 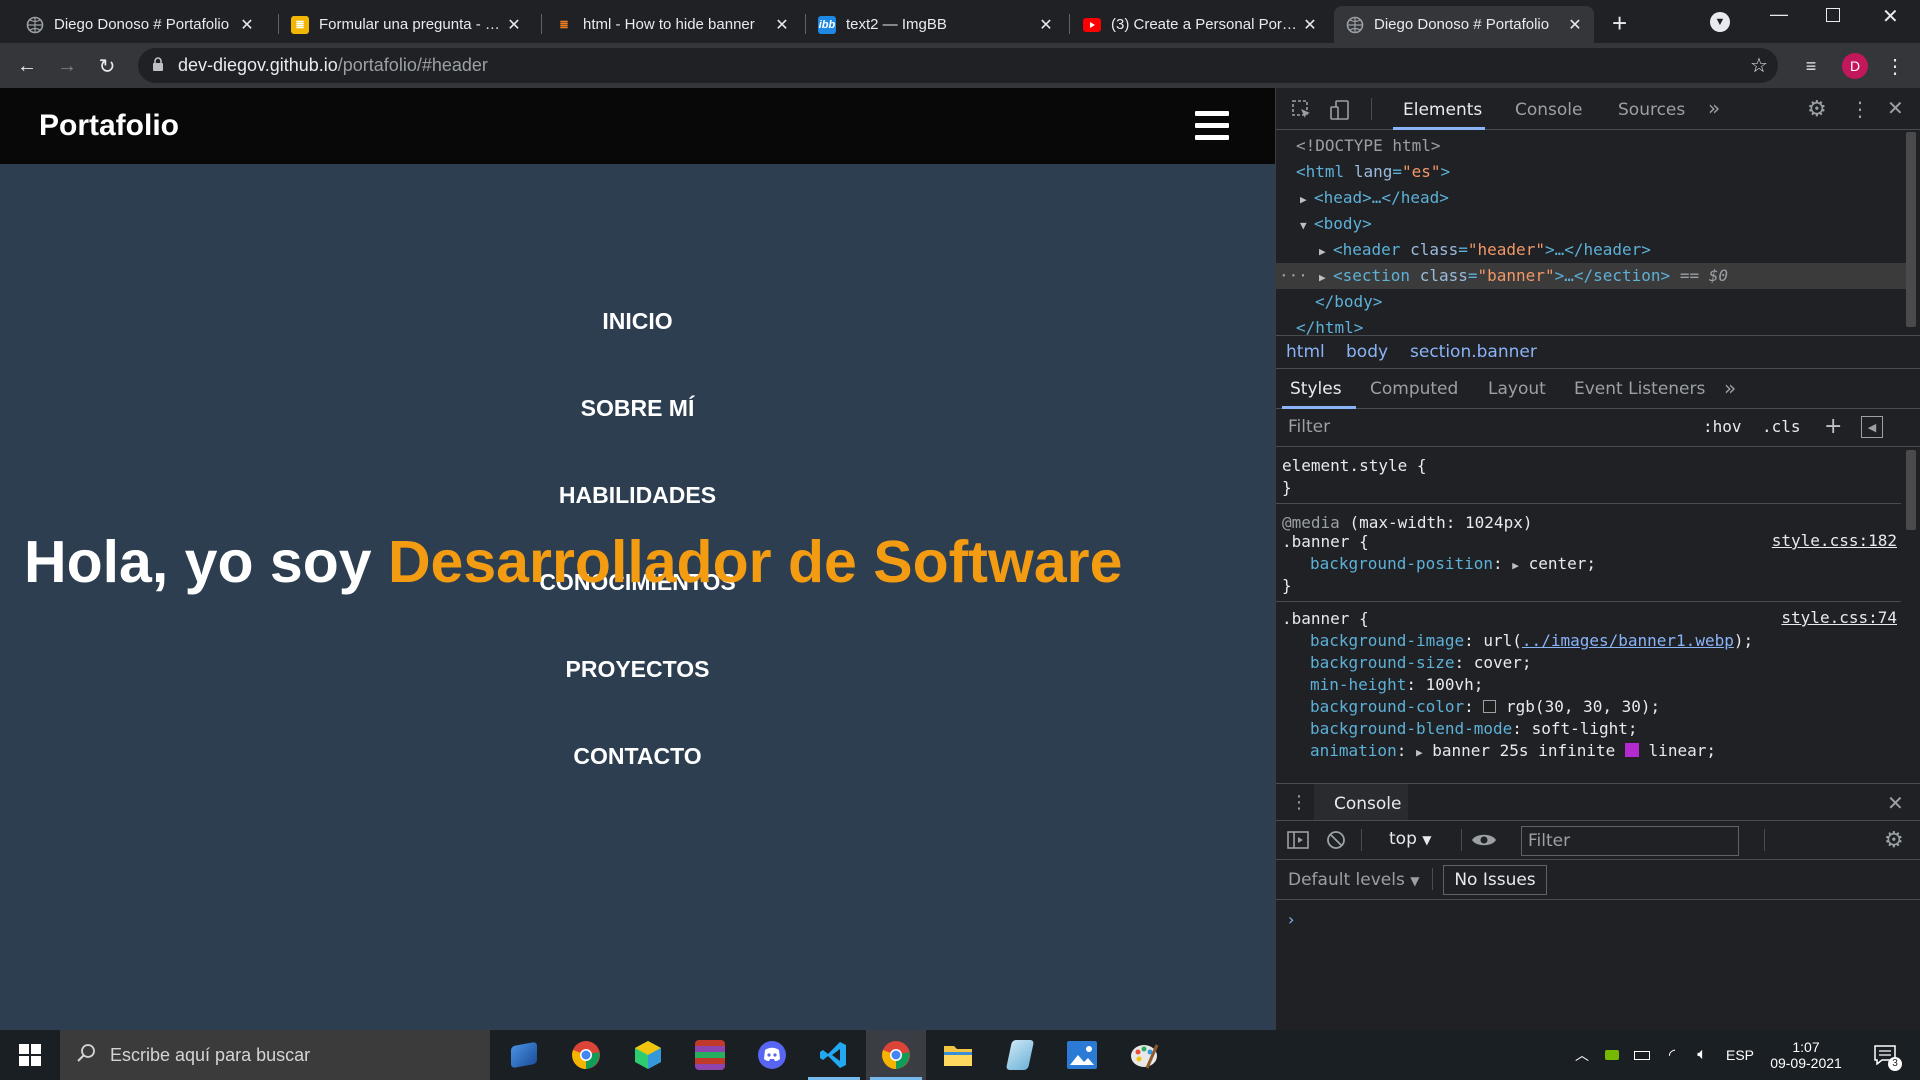 What do you see at coordinates (1464, 24) in the screenshot?
I see `browser-tab-active: Diego Donoso # Portafolio ✕` at bounding box center [1464, 24].